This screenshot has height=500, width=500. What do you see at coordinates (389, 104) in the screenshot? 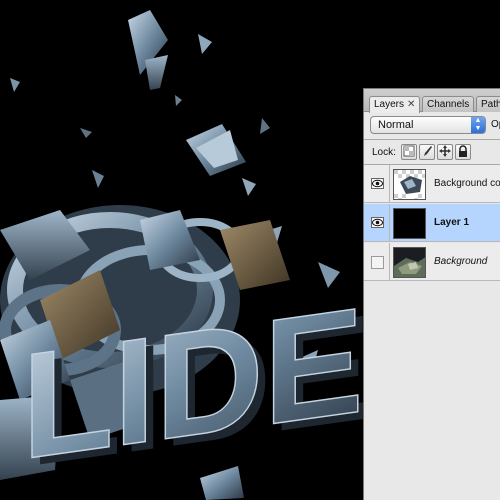
I see `tab-layers-label: Layers` at bounding box center [389, 104].